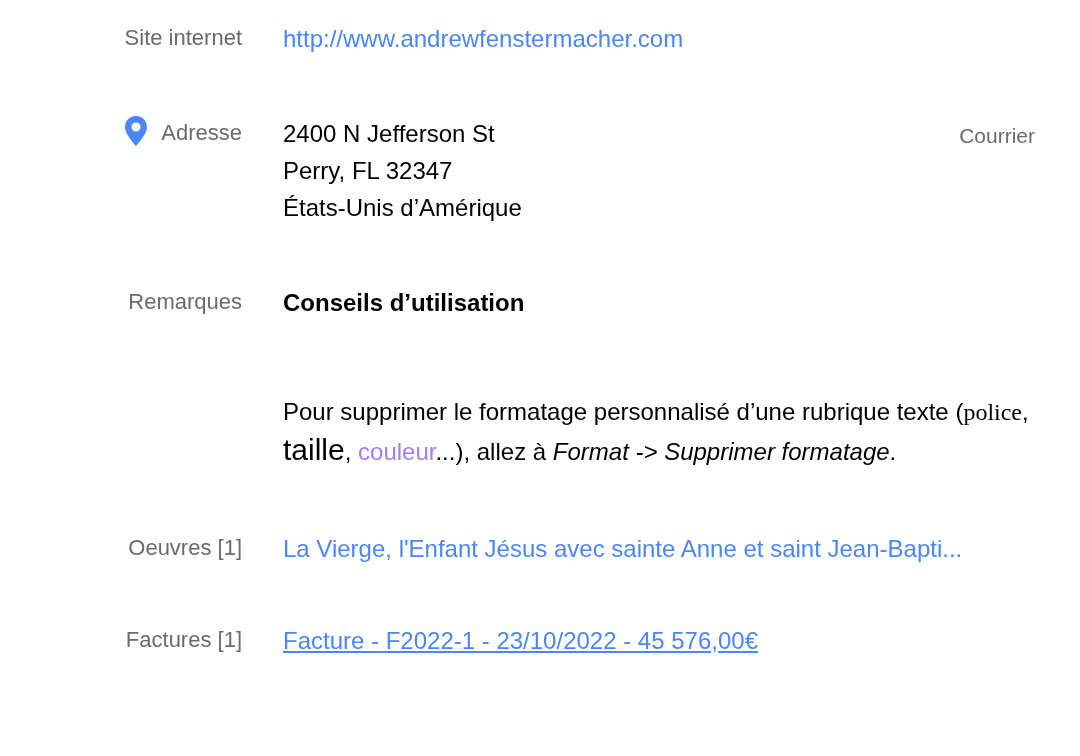 This screenshot has height=756, width=1080. Describe the element at coordinates (997, 136) in the screenshot. I see `address-type-label: Courrier` at that location.